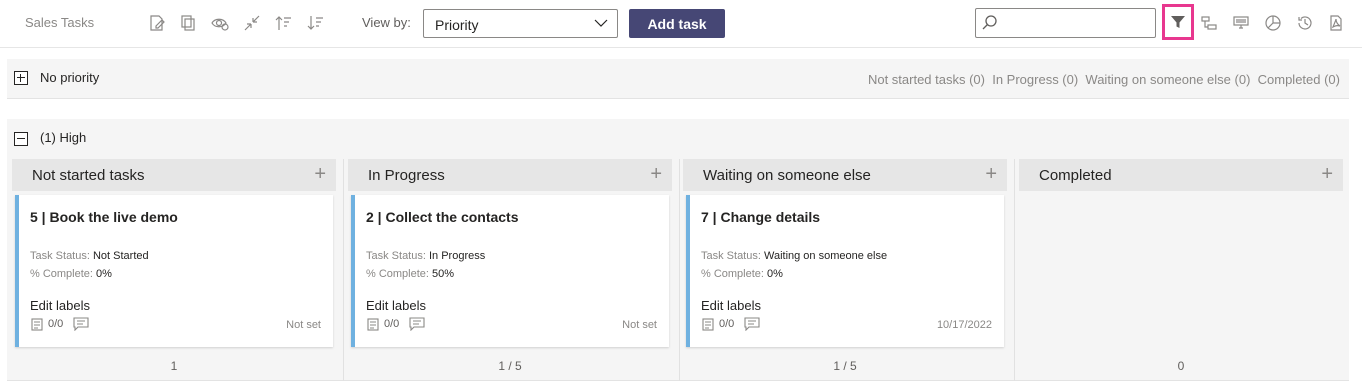  What do you see at coordinates (601, 23) in the screenshot?
I see `chevron-down-icon` at bounding box center [601, 23].